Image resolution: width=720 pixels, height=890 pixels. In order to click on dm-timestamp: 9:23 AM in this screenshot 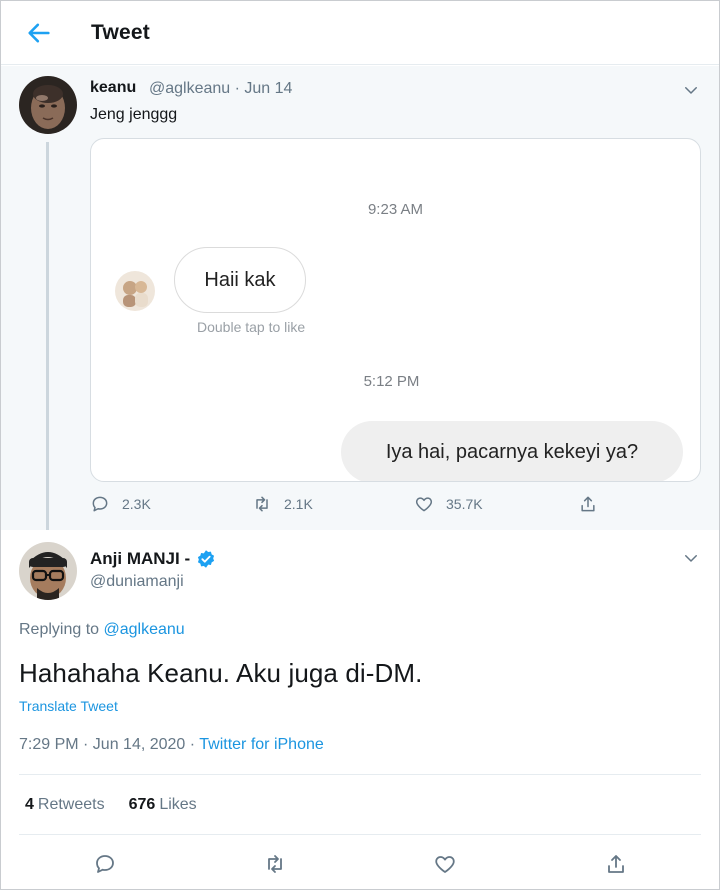, I will do `click(395, 209)`.